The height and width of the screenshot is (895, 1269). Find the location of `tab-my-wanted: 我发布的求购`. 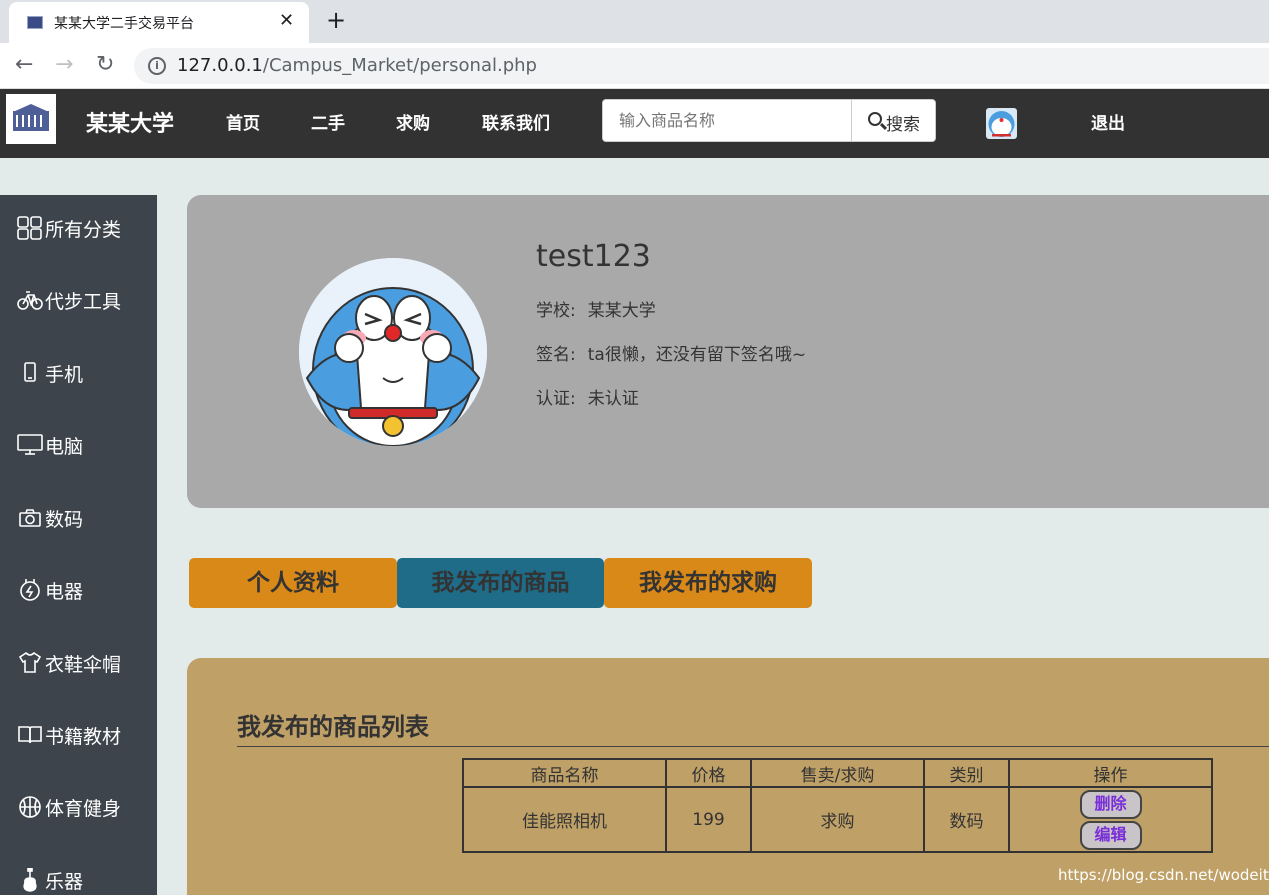

tab-my-wanted: 我发布的求购 is located at coordinates (708, 583).